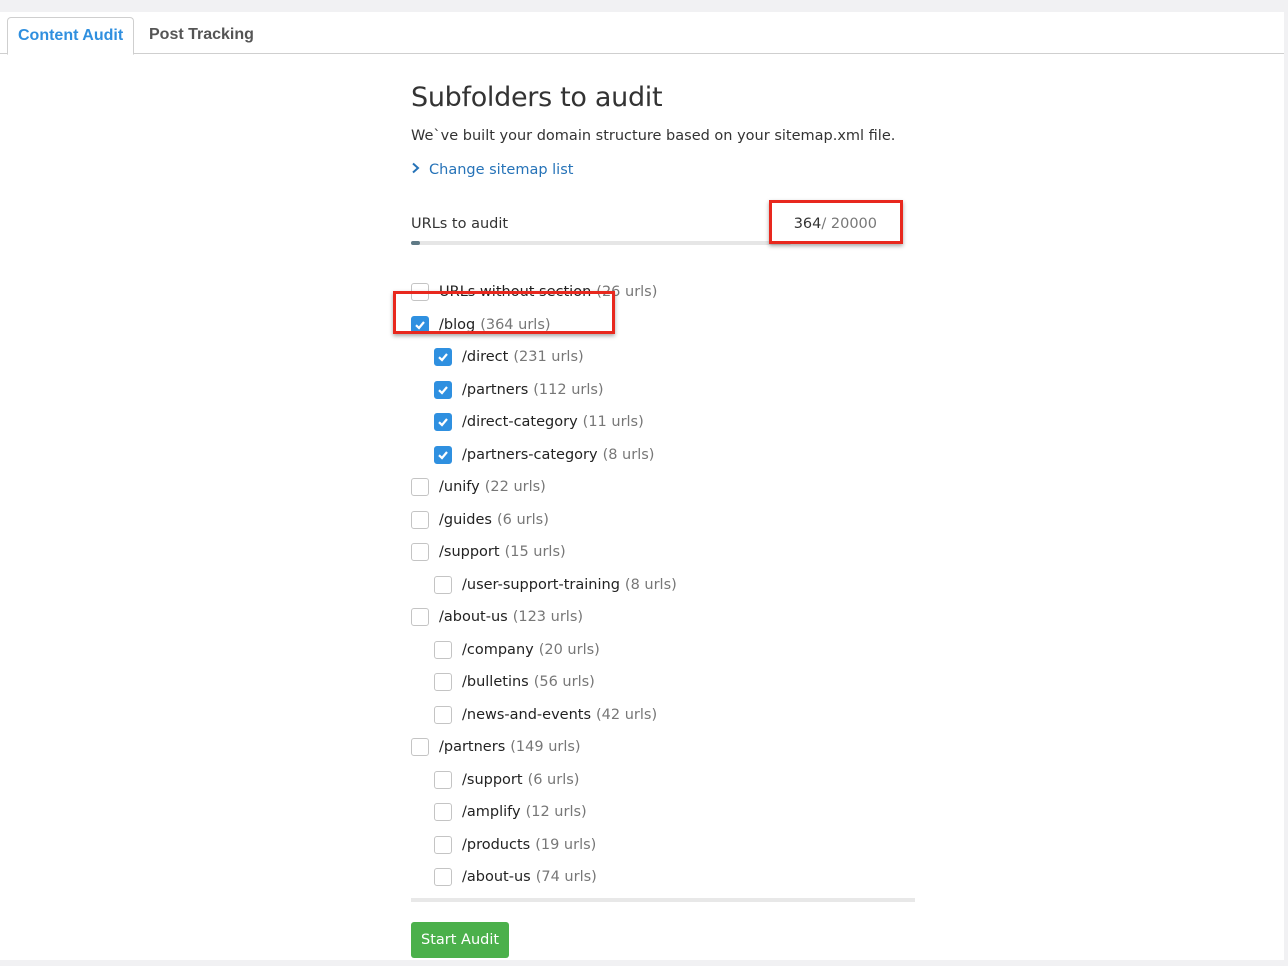  What do you see at coordinates (515, 292) in the screenshot?
I see `folder-name: URLs without section` at bounding box center [515, 292].